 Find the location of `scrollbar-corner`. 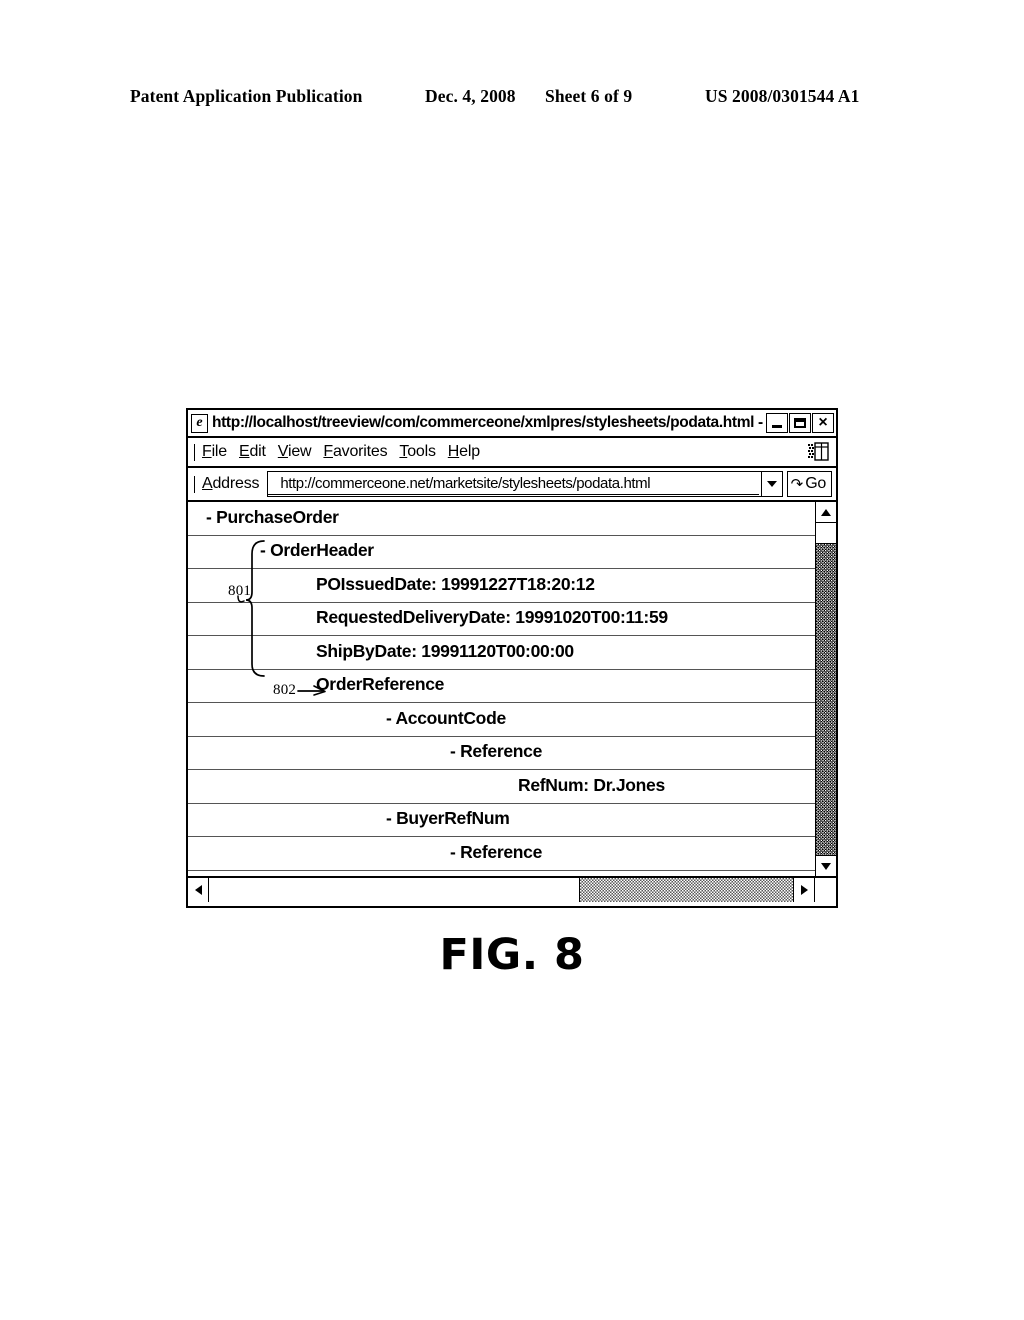

scrollbar-corner is located at coordinates (825, 890).